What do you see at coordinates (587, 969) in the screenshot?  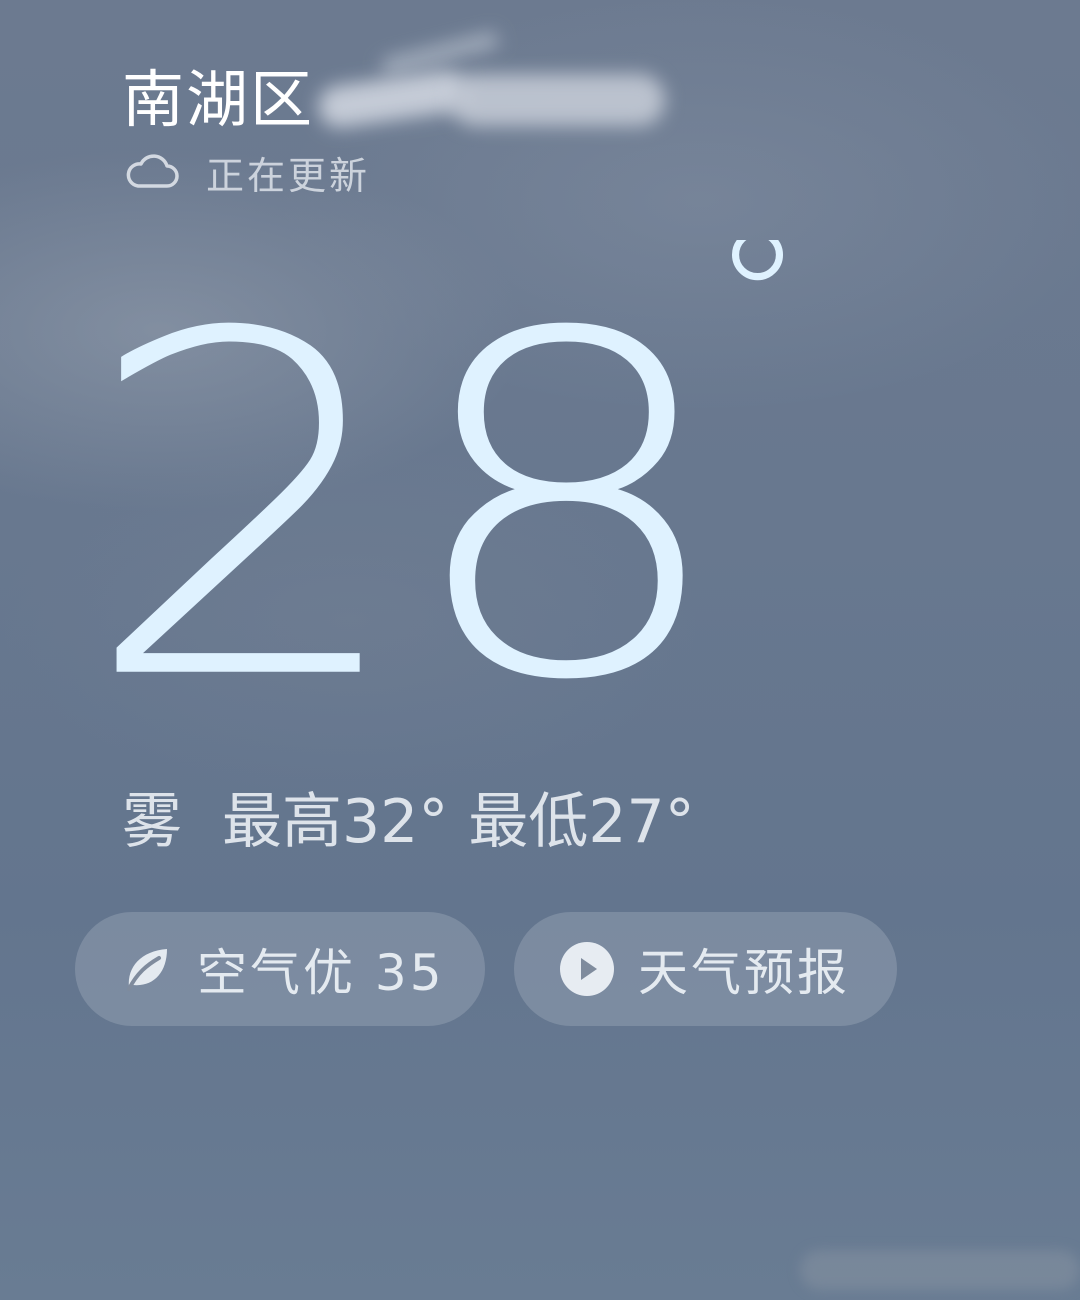 I see `play-icon` at bounding box center [587, 969].